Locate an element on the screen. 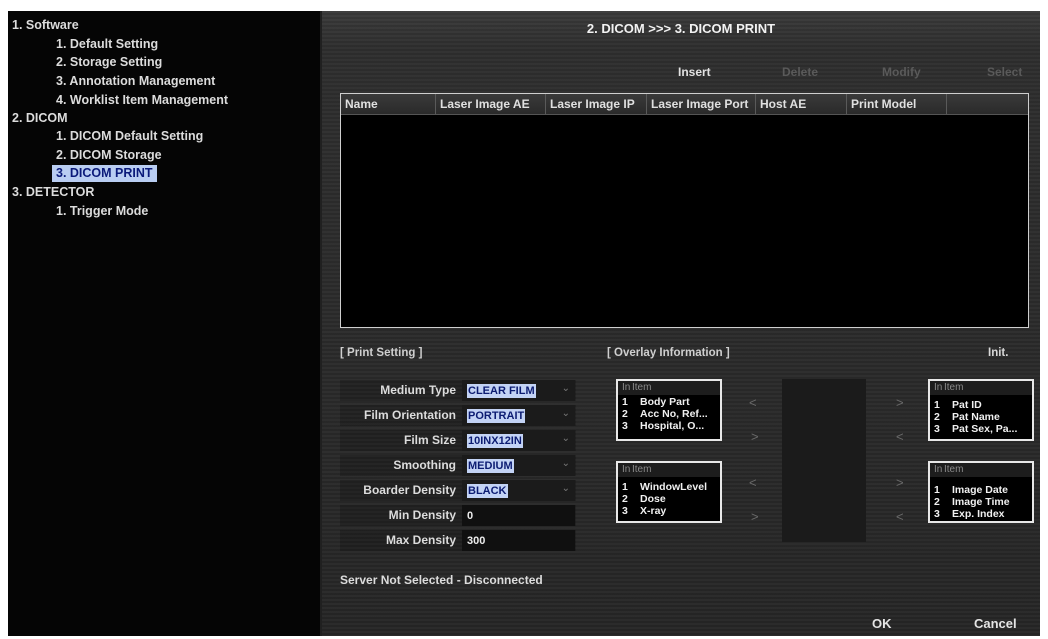 The image size is (1048, 639). film-size-select: 10INX12IN ⌄ is located at coordinates (518, 440).